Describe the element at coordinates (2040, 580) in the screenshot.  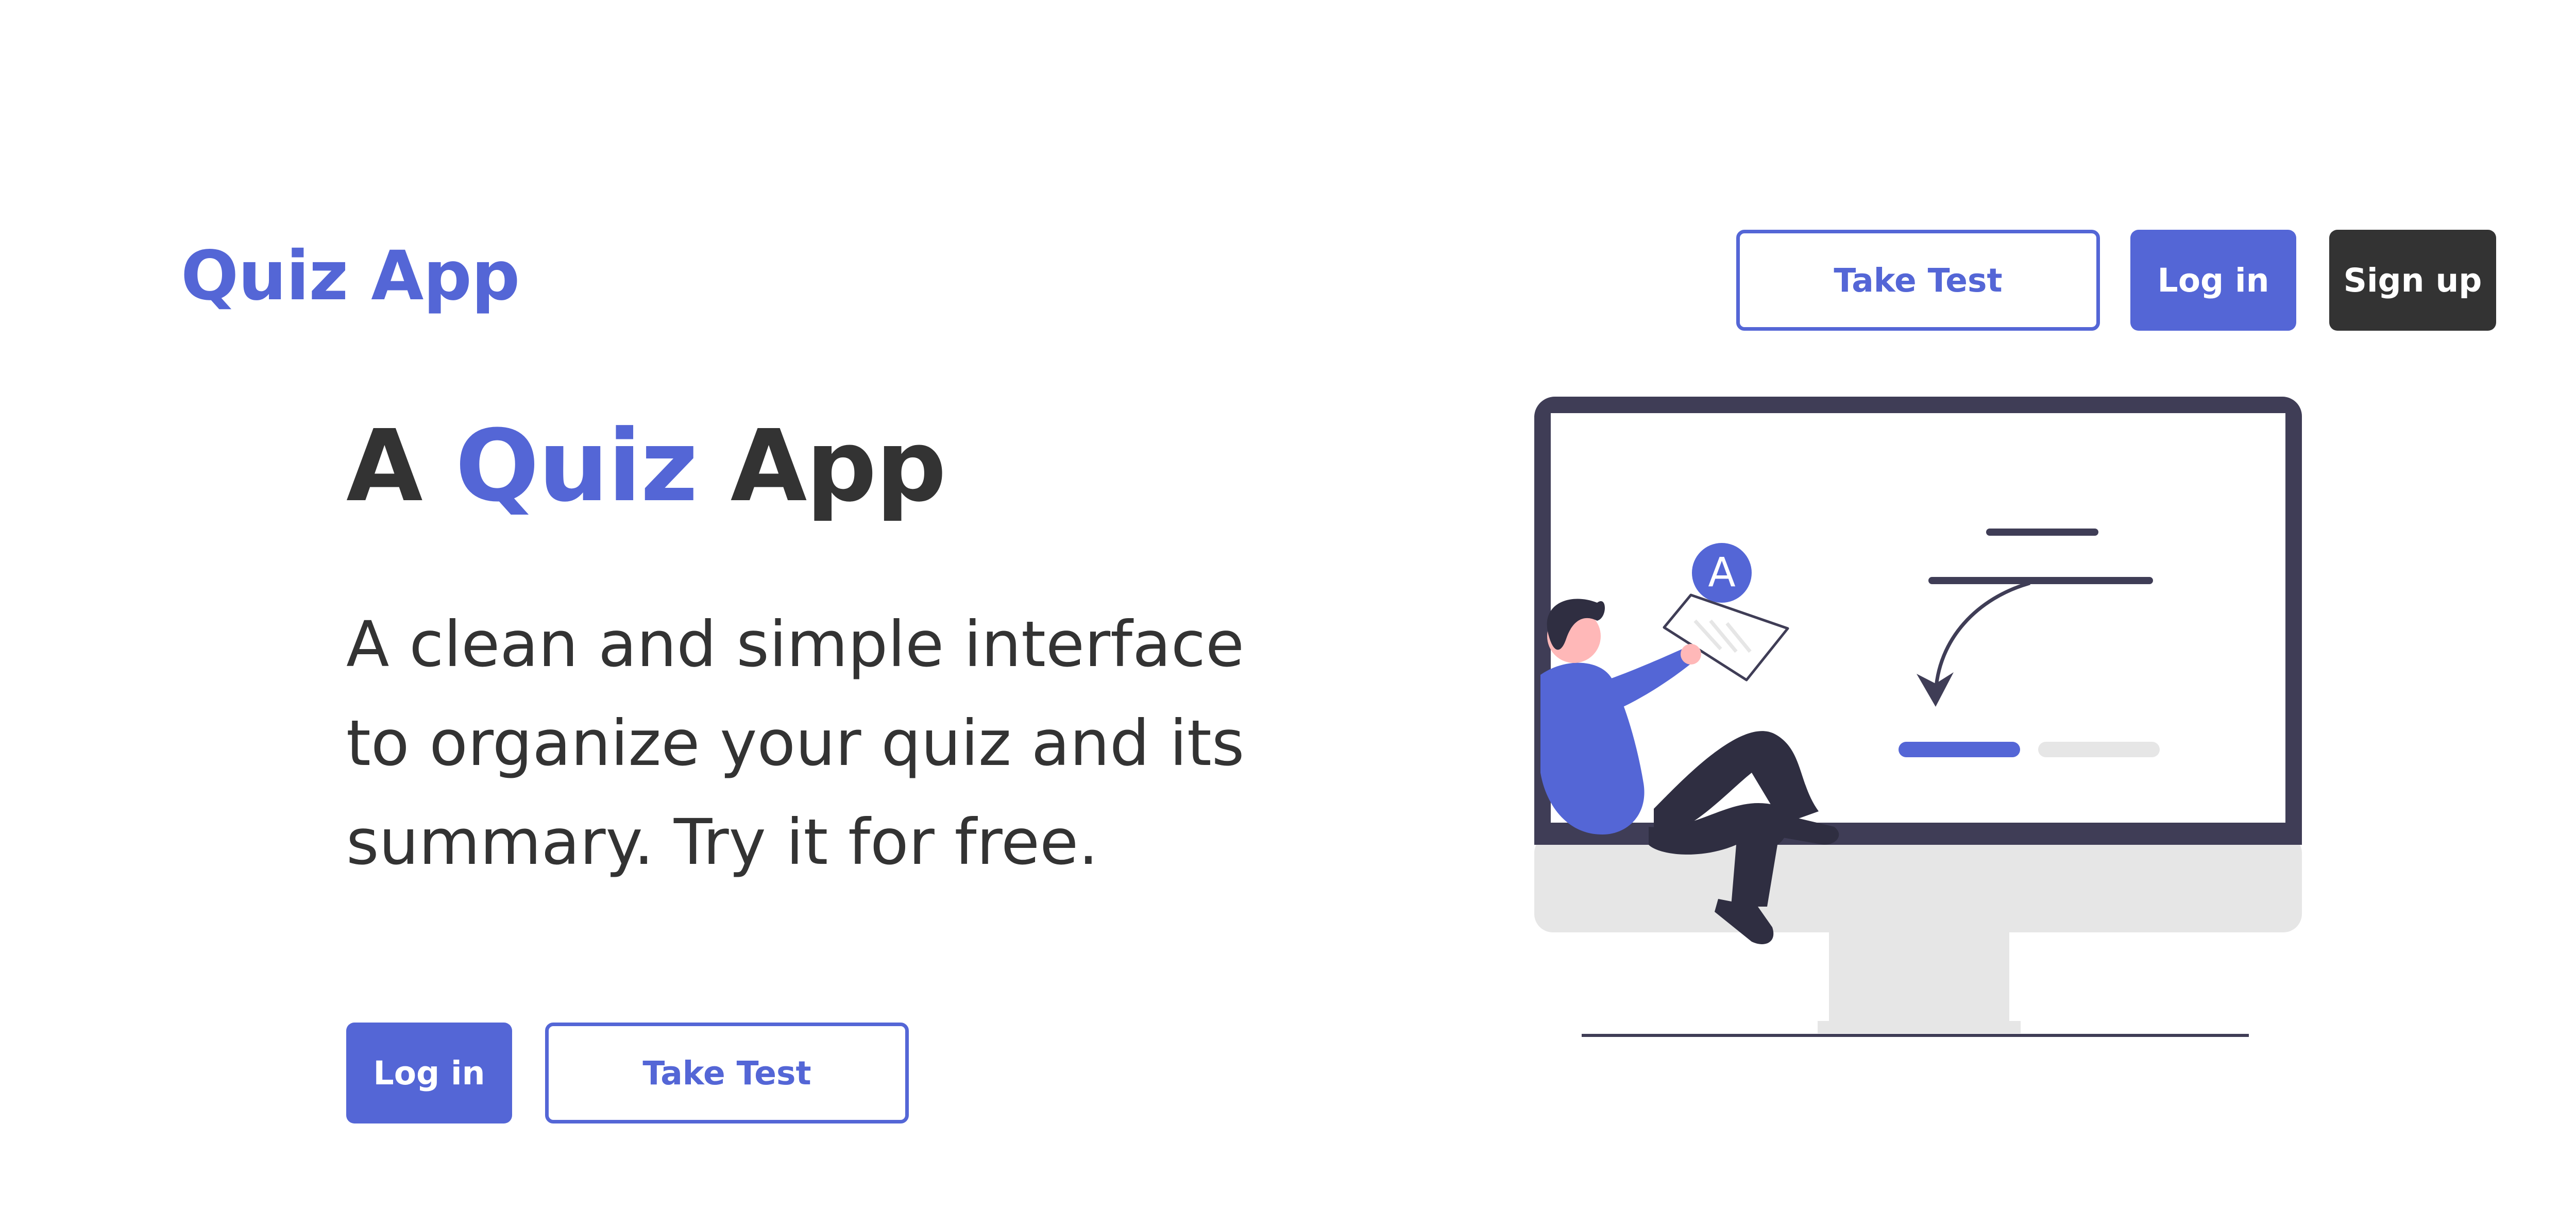
I see `screen-line-long` at that location.